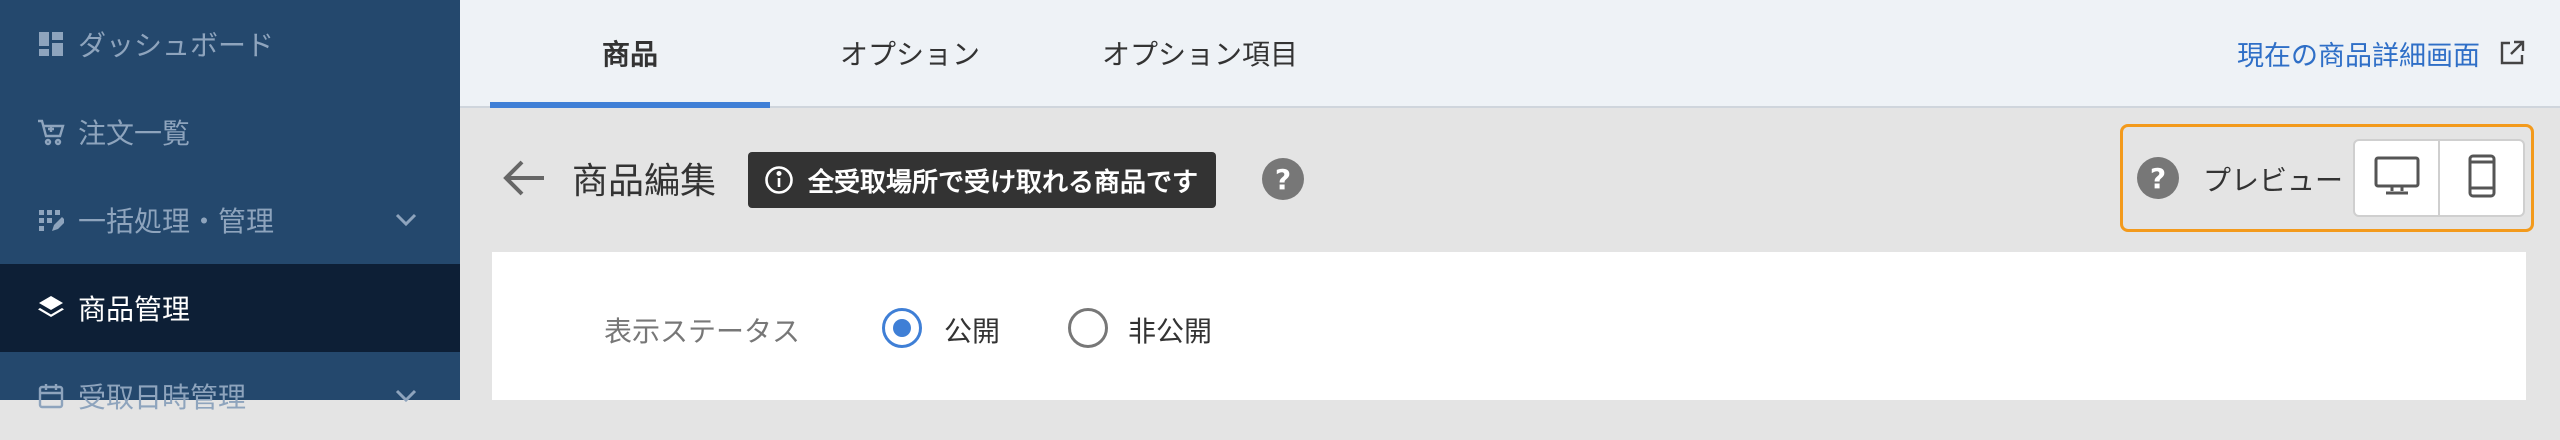 Image resolution: width=2560 pixels, height=440 pixels. What do you see at coordinates (162, 397) in the screenshot?
I see `sidebar-item-label: 受取日時管理` at bounding box center [162, 397].